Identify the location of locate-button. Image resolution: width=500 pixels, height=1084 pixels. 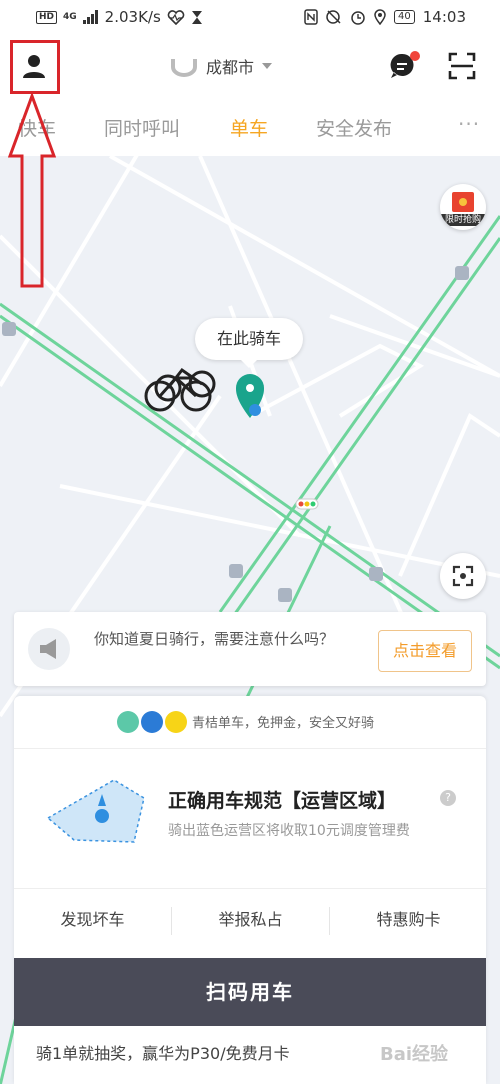
(463, 576).